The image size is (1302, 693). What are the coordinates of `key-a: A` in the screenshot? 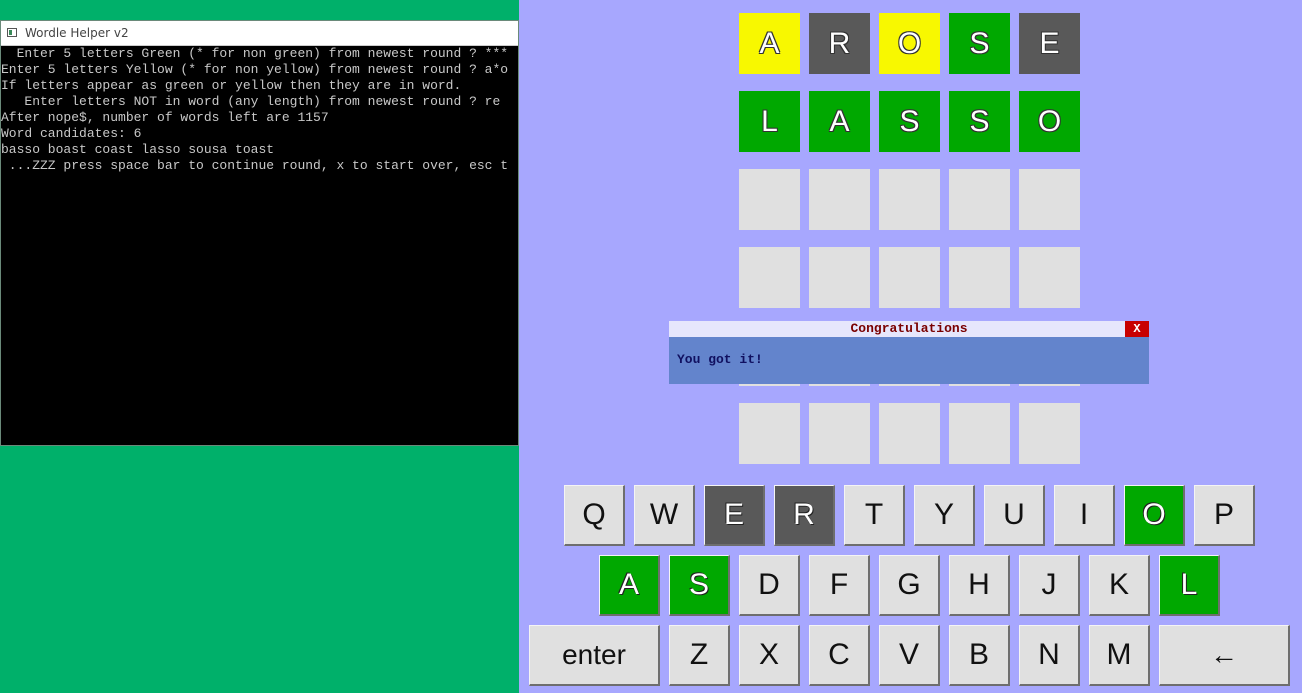 It's located at (629, 585).